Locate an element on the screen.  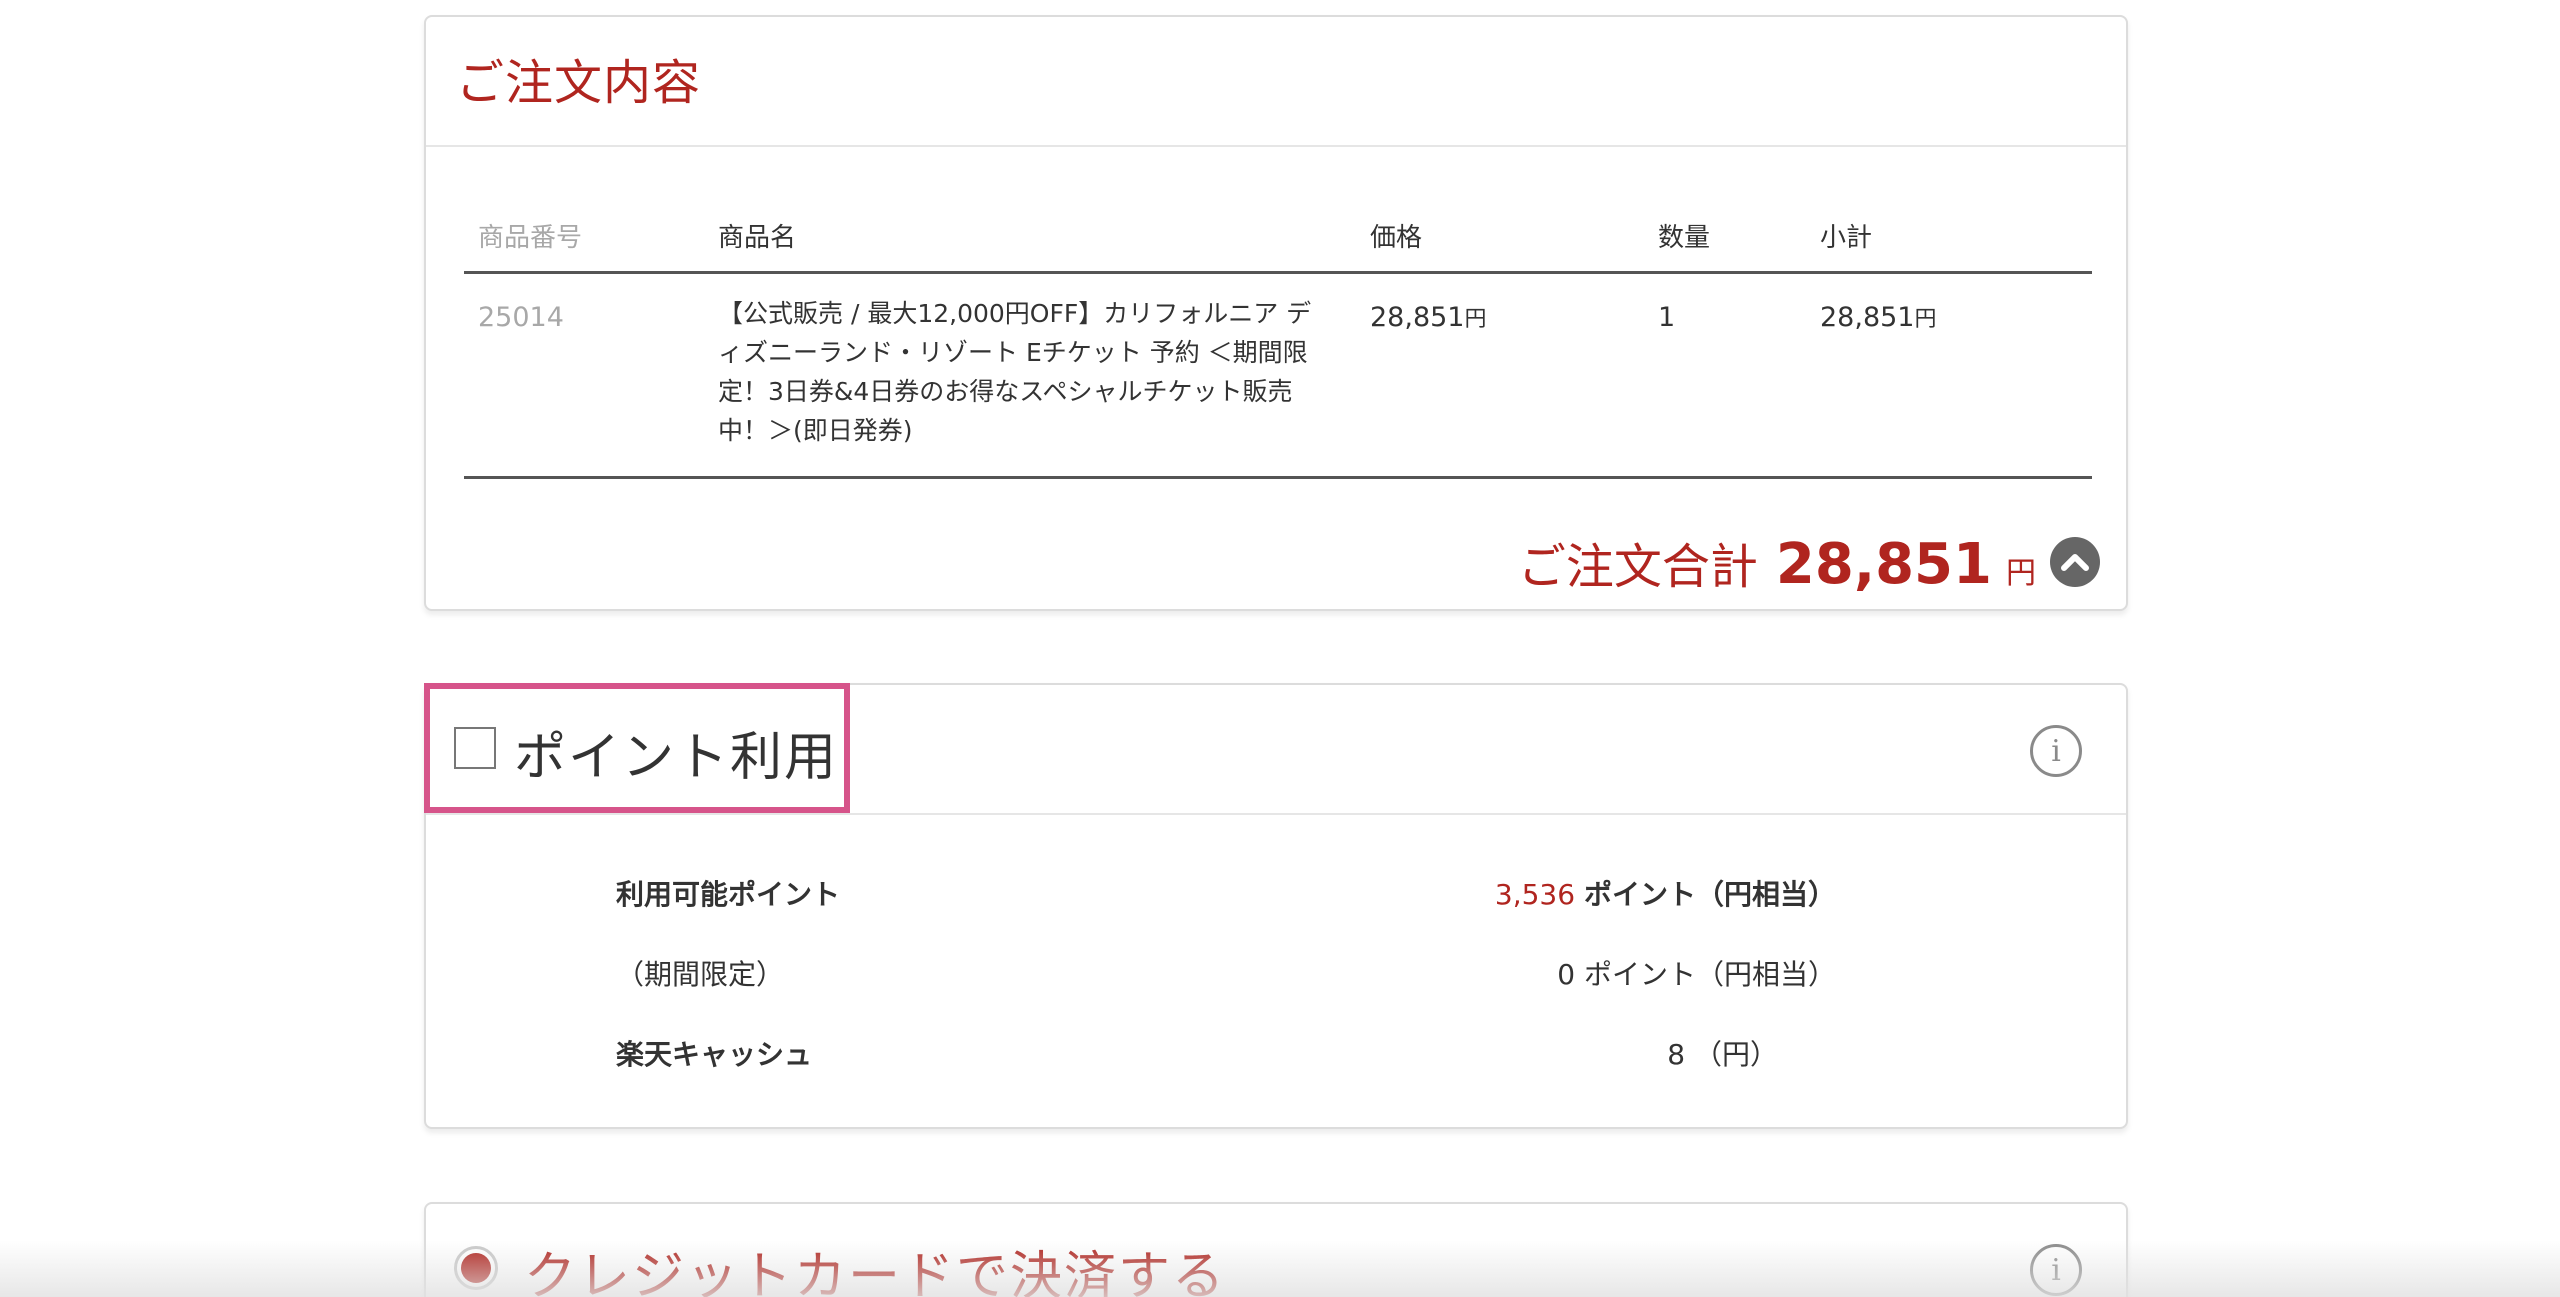
order-summary-title: ご注文内容 is located at coordinates (579, 83).